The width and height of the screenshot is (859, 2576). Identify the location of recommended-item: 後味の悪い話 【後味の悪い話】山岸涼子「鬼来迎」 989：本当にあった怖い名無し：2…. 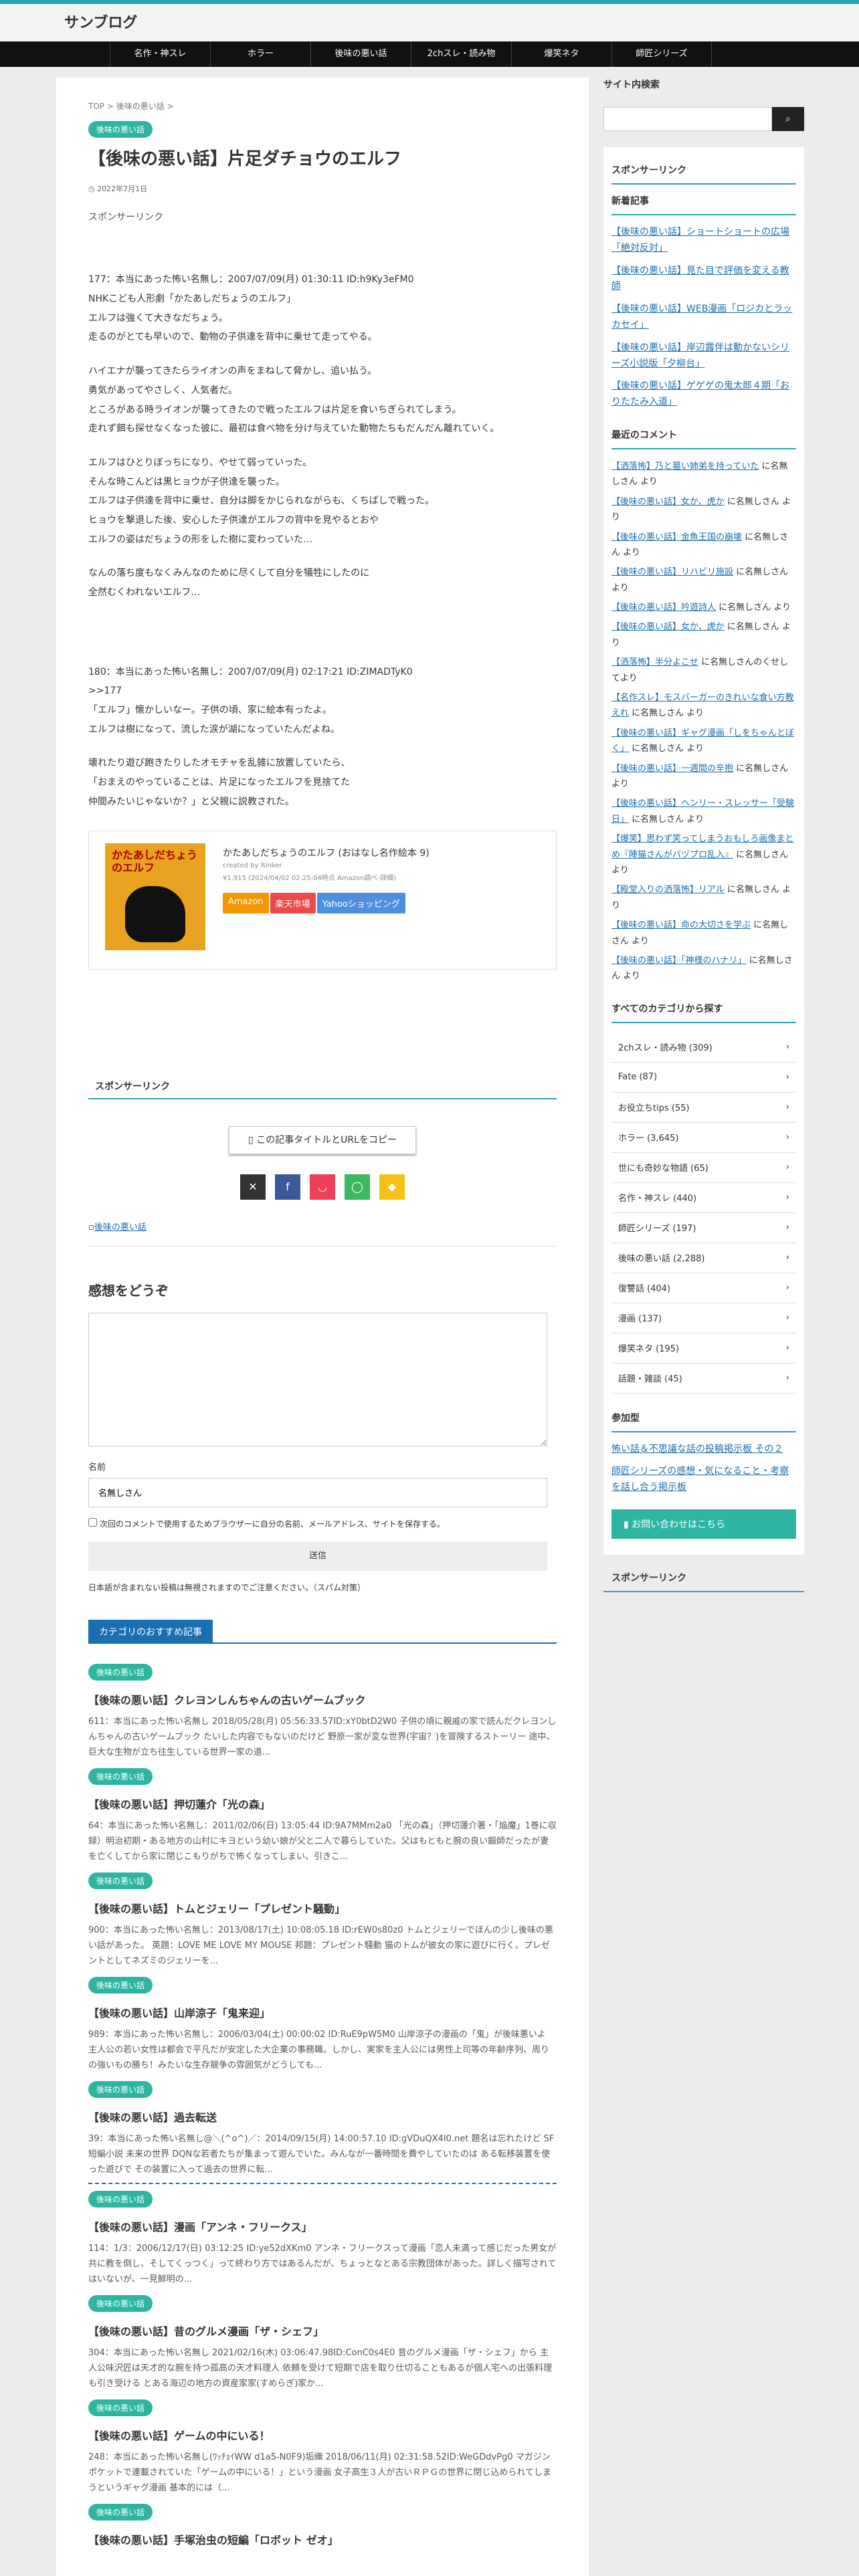
(322, 2022).